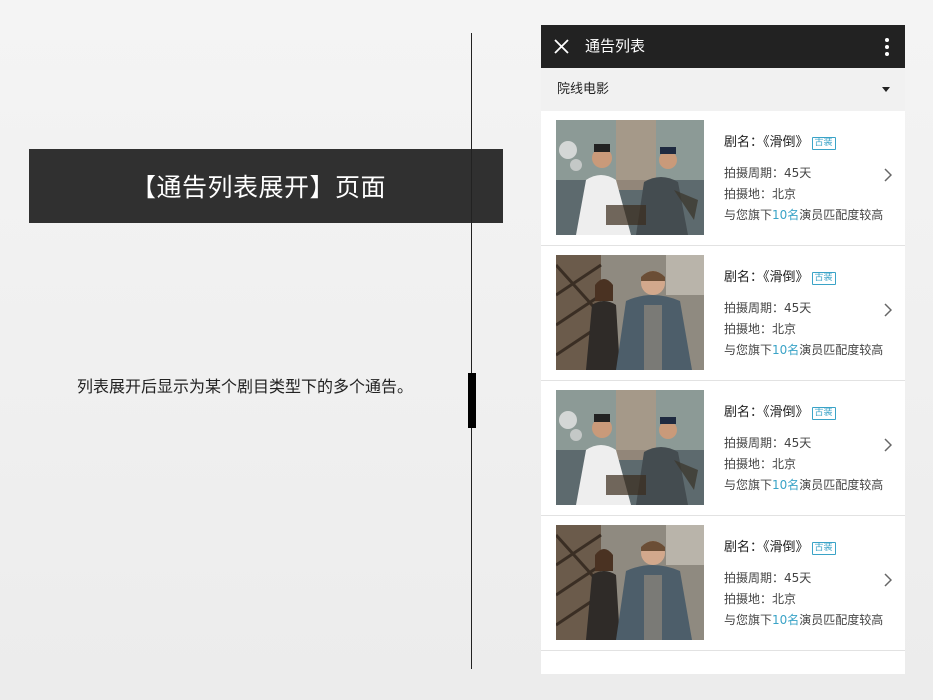  I want to click on annotation-title-banner: 【通告列表展开】页面, so click(266, 186).